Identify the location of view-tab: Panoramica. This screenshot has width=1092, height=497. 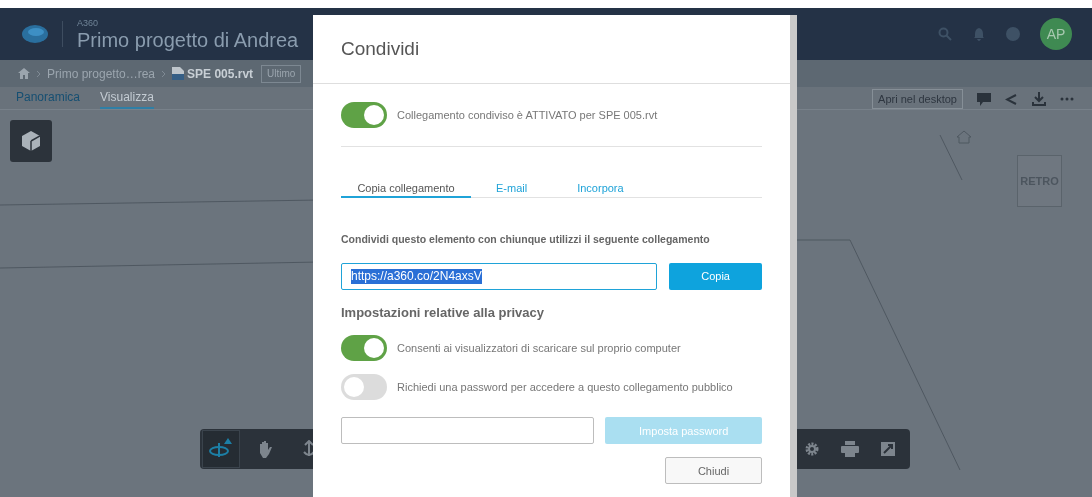
(48, 98).